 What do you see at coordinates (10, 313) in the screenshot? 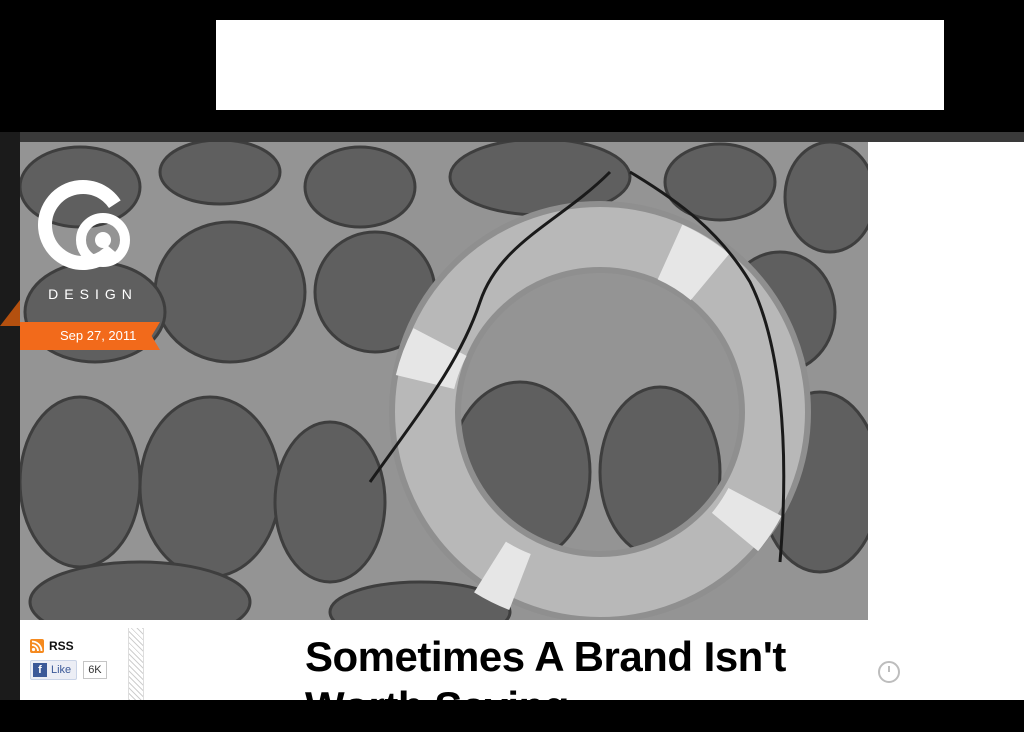
I see `date-ribbon-fold` at bounding box center [10, 313].